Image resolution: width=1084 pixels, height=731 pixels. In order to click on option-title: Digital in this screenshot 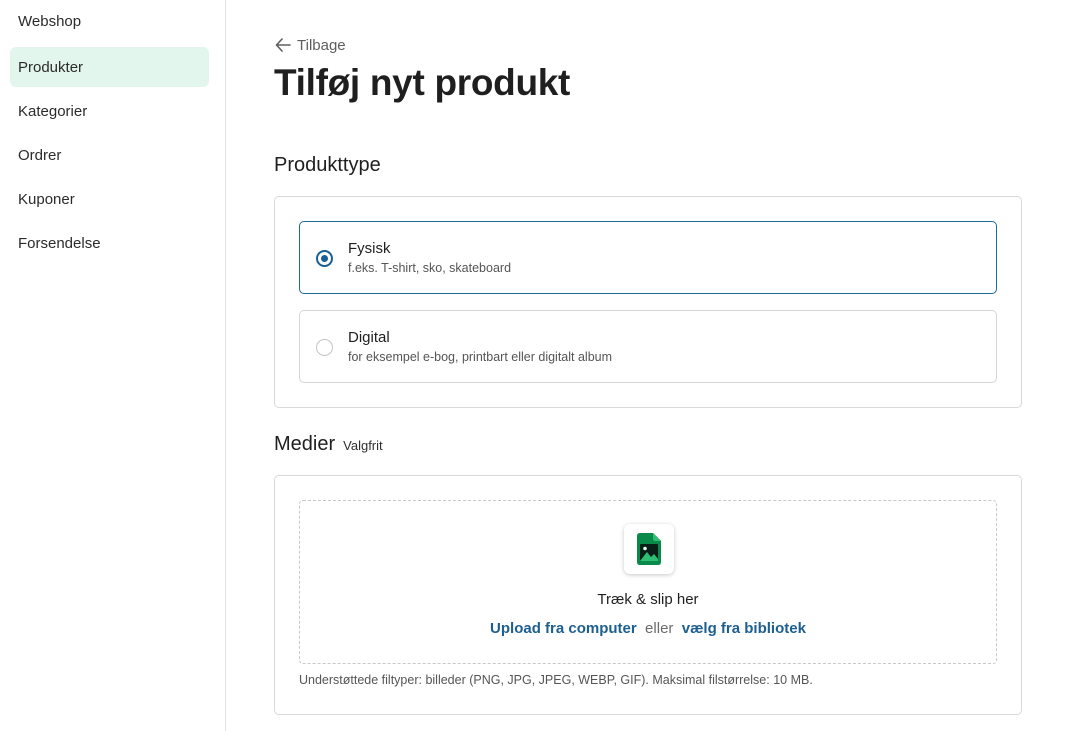, I will do `click(369, 337)`.